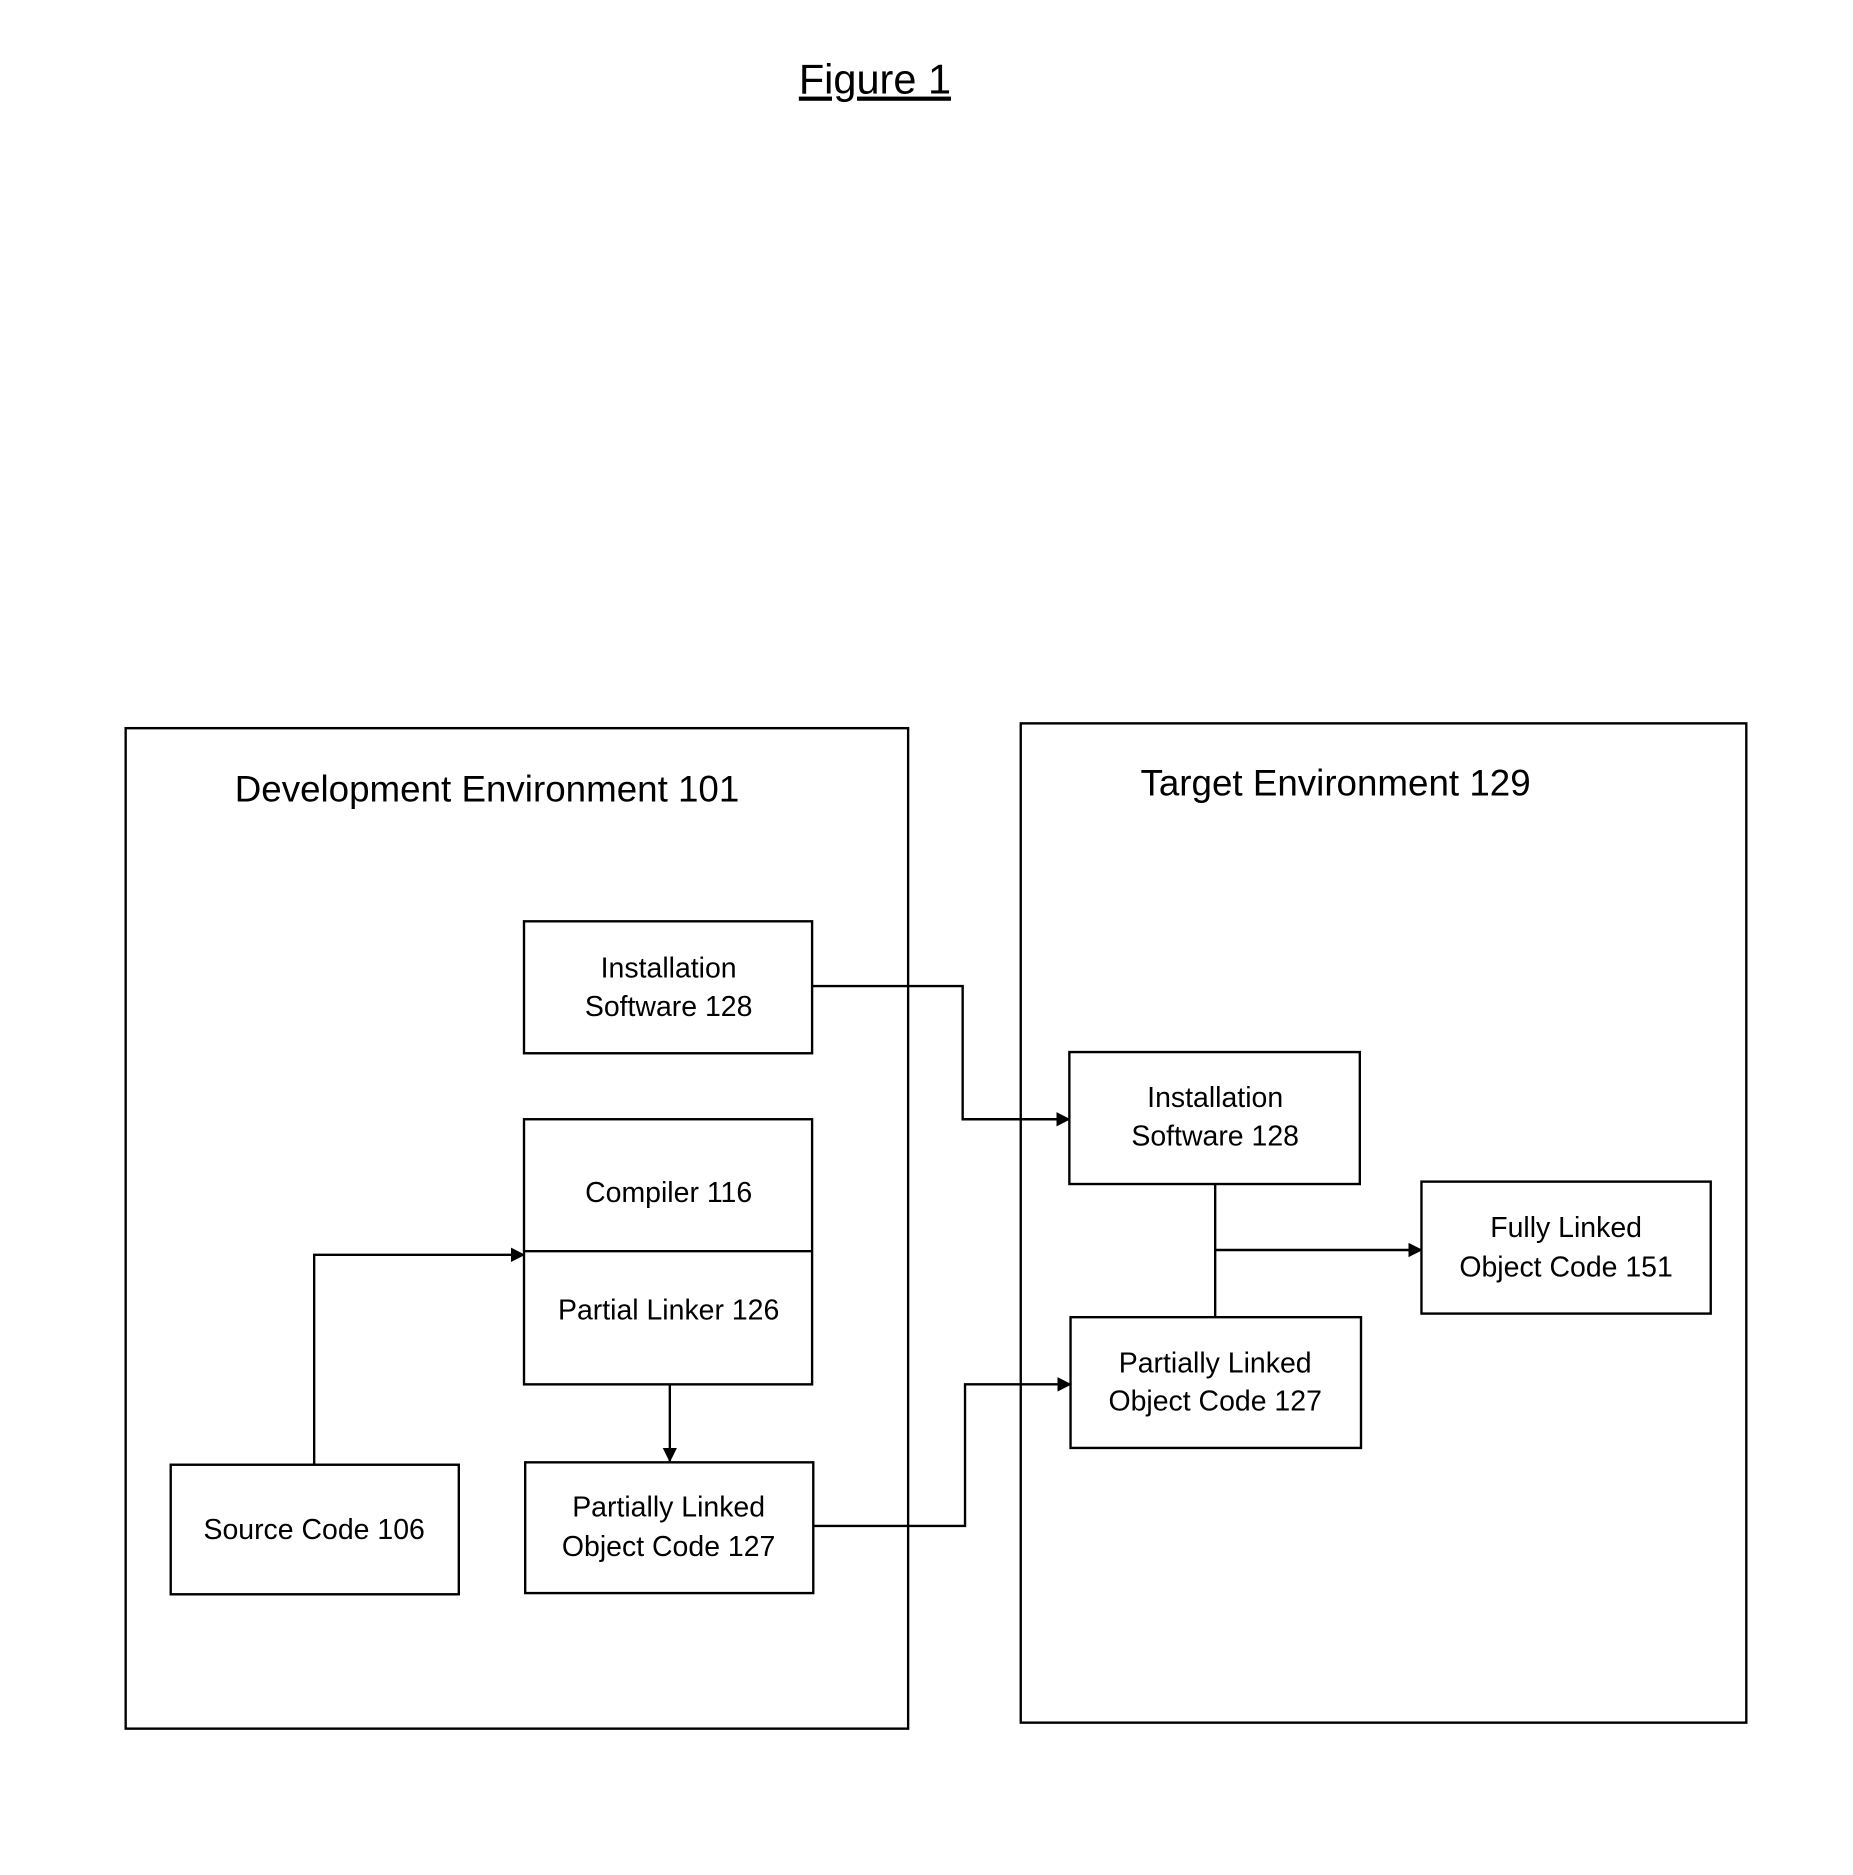  What do you see at coordinates (1215, 1118) in the screenshot?
I see `target-installation-software-box: Installation Software 128` at bounding box center [1215, 1118].